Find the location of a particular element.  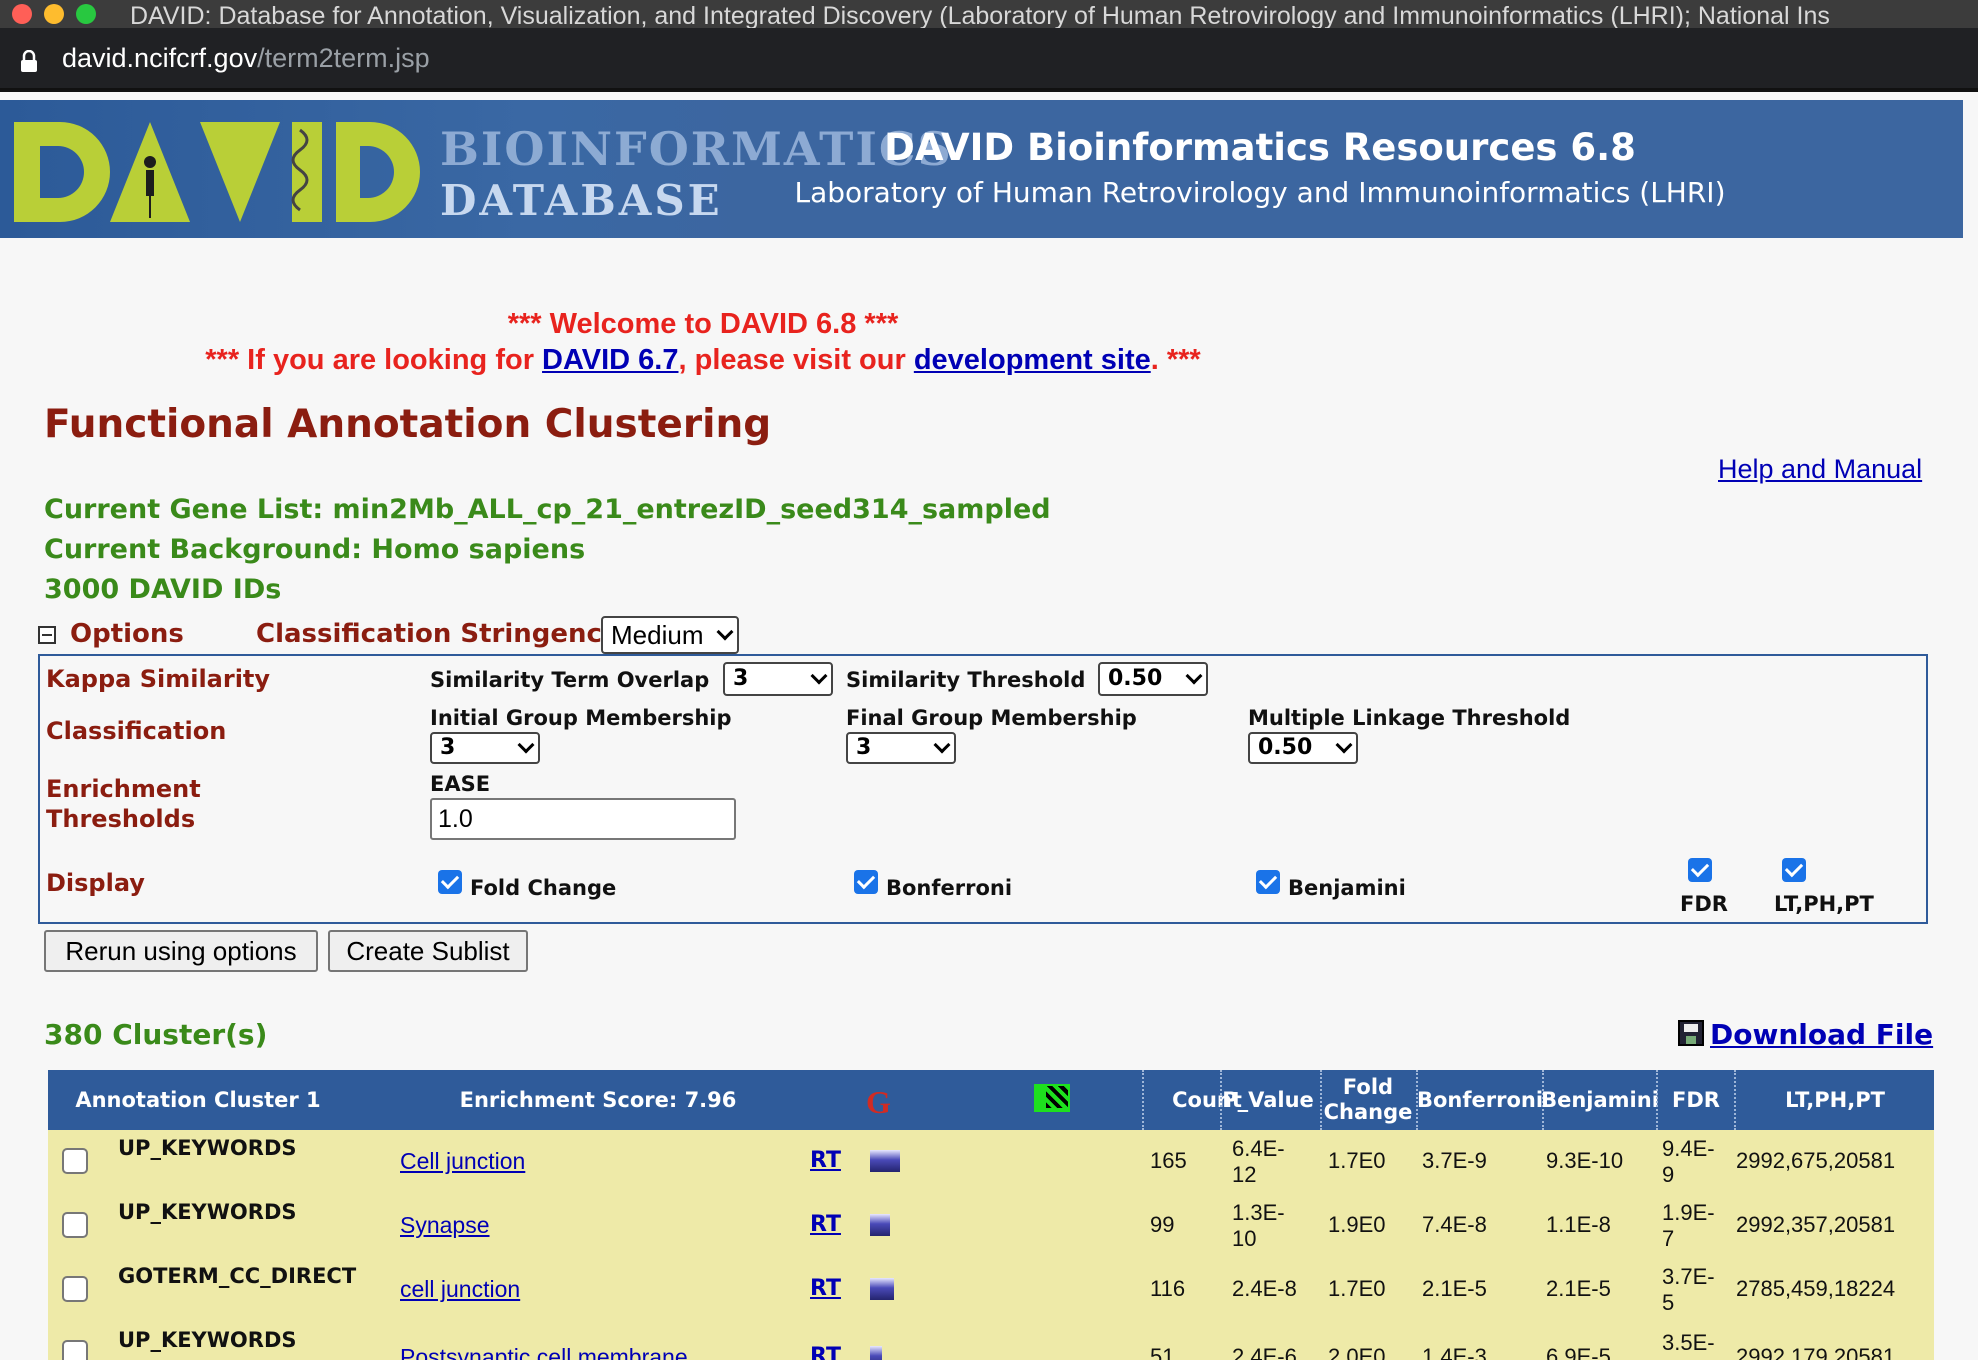

header-fold-change: Fold Change is located at coordinates (1368, 1100).